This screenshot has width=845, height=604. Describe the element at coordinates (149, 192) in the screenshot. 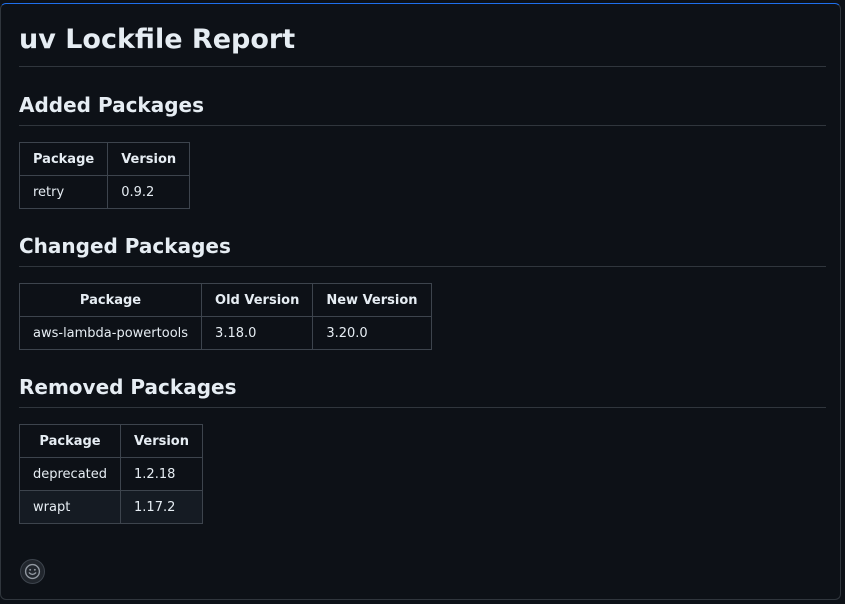

I see `package-version: 0.9.2` at that location.